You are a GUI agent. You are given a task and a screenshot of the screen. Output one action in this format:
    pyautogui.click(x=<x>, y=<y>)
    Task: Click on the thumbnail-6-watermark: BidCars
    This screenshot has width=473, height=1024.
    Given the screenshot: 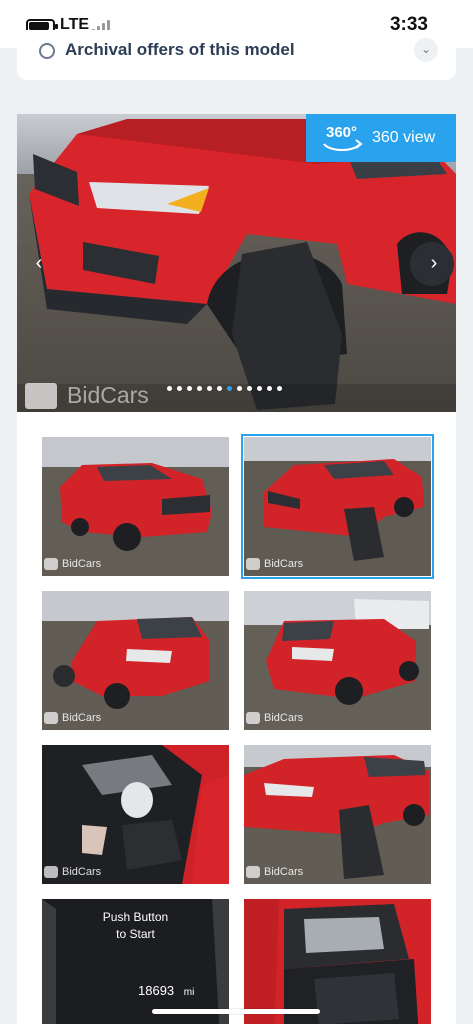 What is the action you would take?
    pyautogui.click(x=274, y=872)
    